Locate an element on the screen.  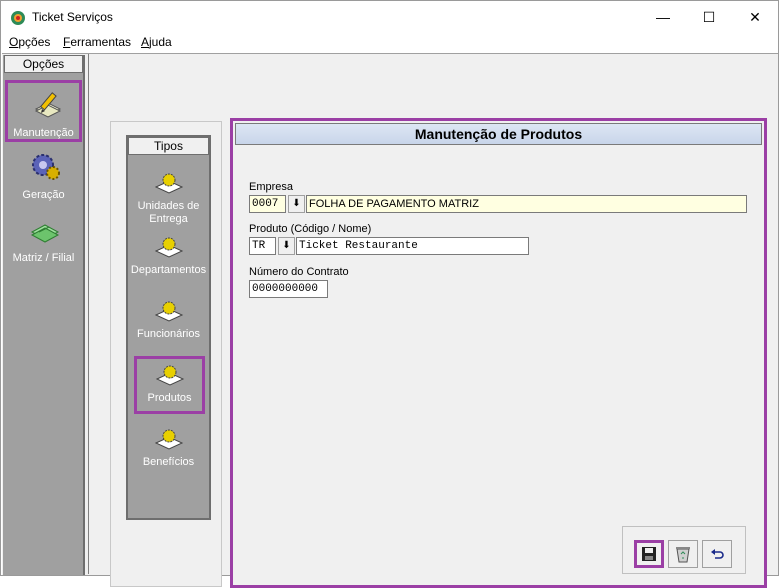
tipo-item-departamentos: Departamentos is located at coordinates (168, 256).